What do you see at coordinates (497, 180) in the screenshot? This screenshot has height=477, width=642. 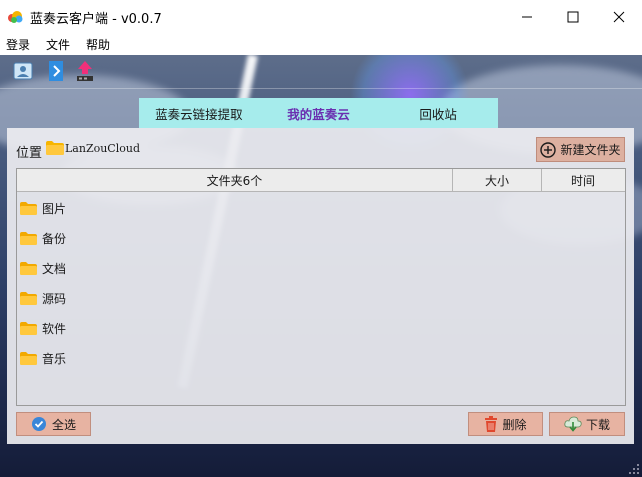 I see `column-header-size: 大小` at bounding box center [497, 180].